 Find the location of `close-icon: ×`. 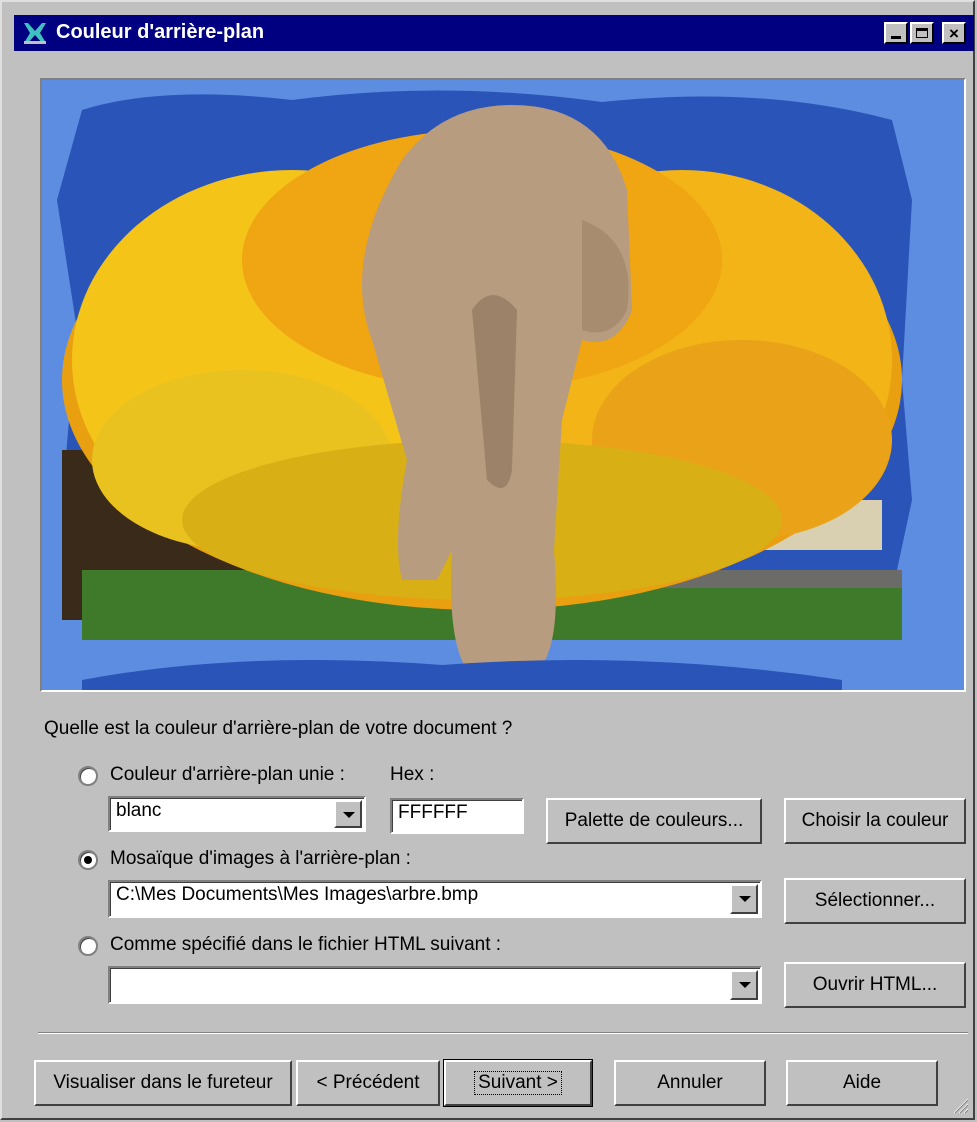

close-icon: × is located at coordinates (954, 33).